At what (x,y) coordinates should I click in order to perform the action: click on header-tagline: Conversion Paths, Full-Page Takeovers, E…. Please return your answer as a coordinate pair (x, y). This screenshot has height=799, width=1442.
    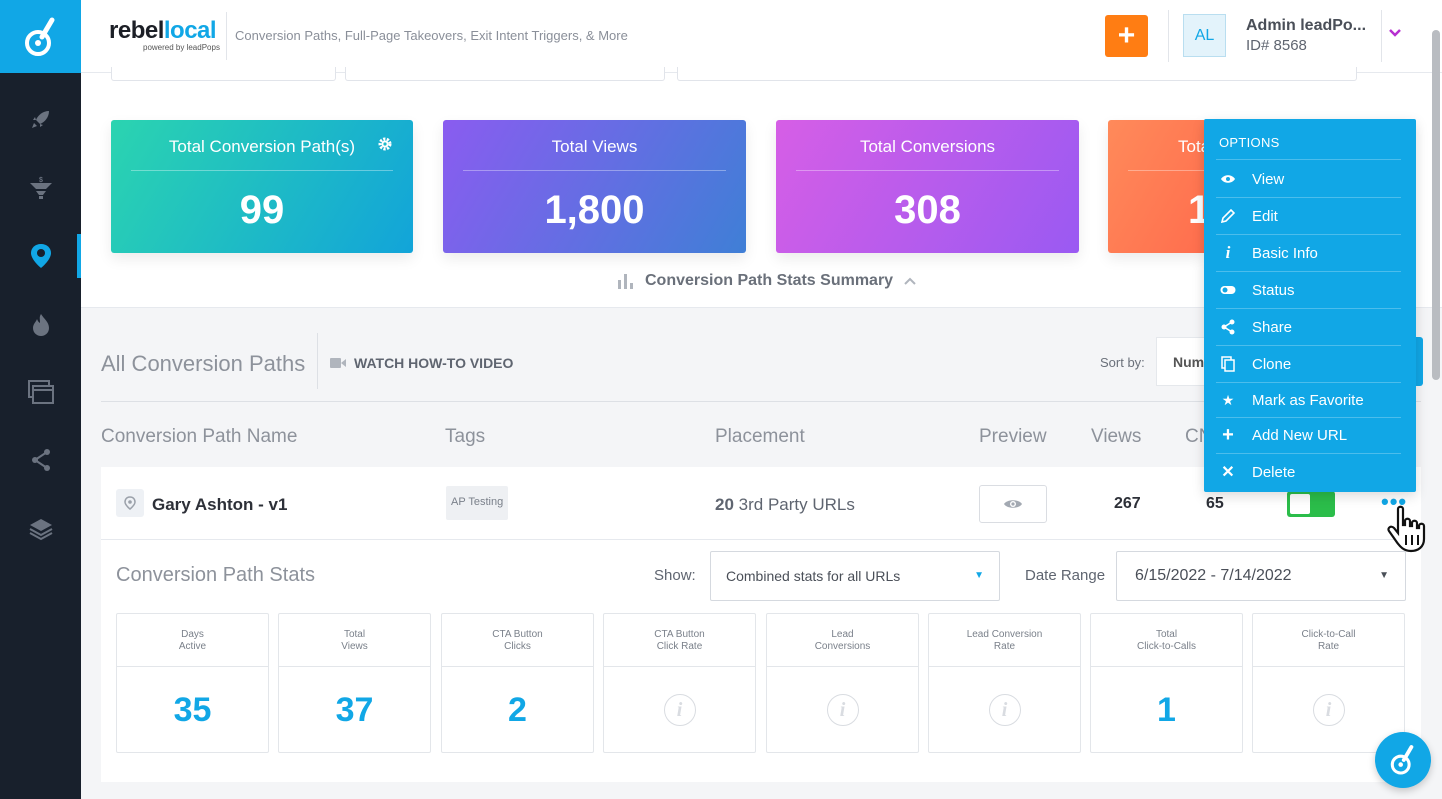
    Looking at the image, I should click on (431, 35).